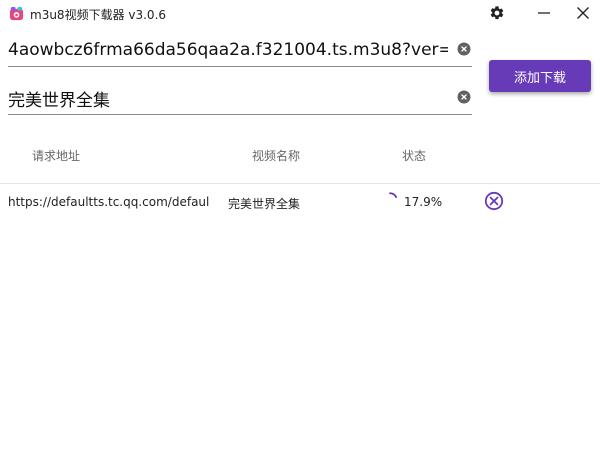 Image resolution: width=600 pixels, height=450 pixels. Describe the element at coordinates (228, 50) in the screenshot. I see `url-input` at that location.